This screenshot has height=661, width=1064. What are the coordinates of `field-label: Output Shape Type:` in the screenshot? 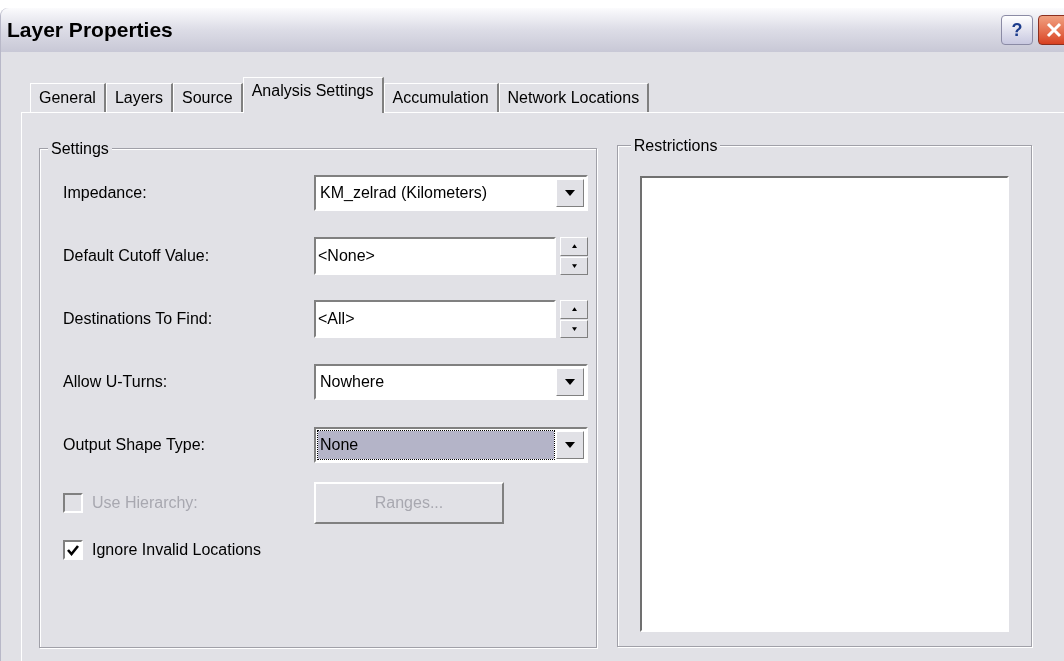 It's located at (135, 445).